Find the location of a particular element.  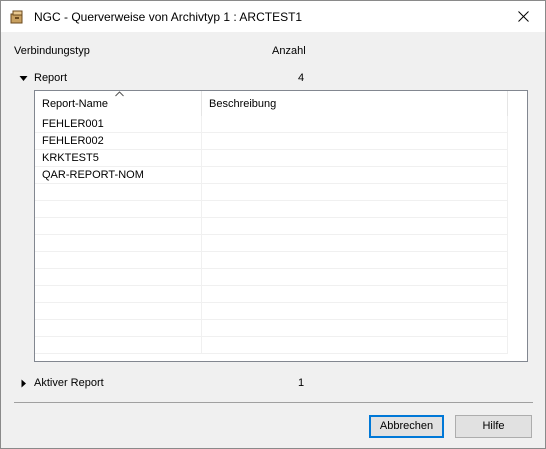

table-row: KRKTEST5 is located at coordinates (271, 158).